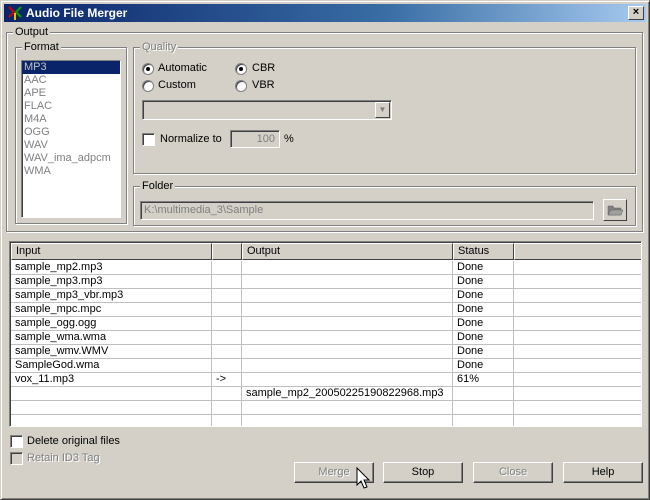 The height and width of the screenshot is (500, 650). I want to click on chevron-down-icon: ▼, so click(382, 110).